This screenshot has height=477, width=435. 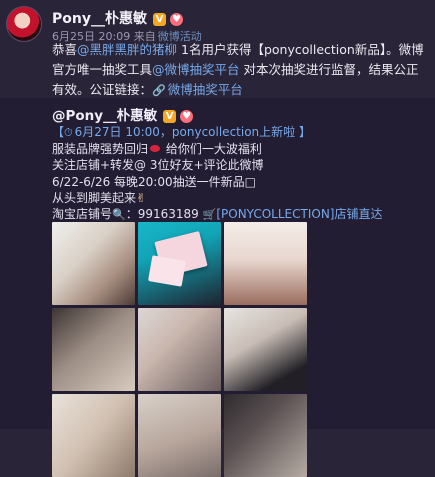 I want to click on cart-icon: 🛒, so click(x=209, y=215).